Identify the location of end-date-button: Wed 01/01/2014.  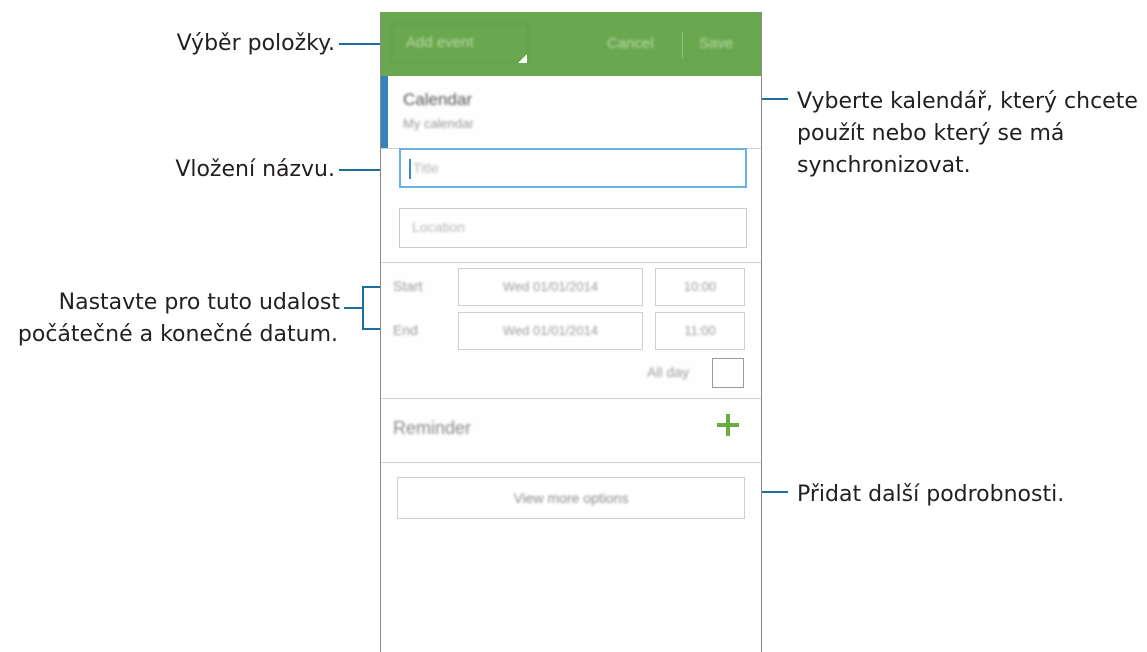
(550, 331).